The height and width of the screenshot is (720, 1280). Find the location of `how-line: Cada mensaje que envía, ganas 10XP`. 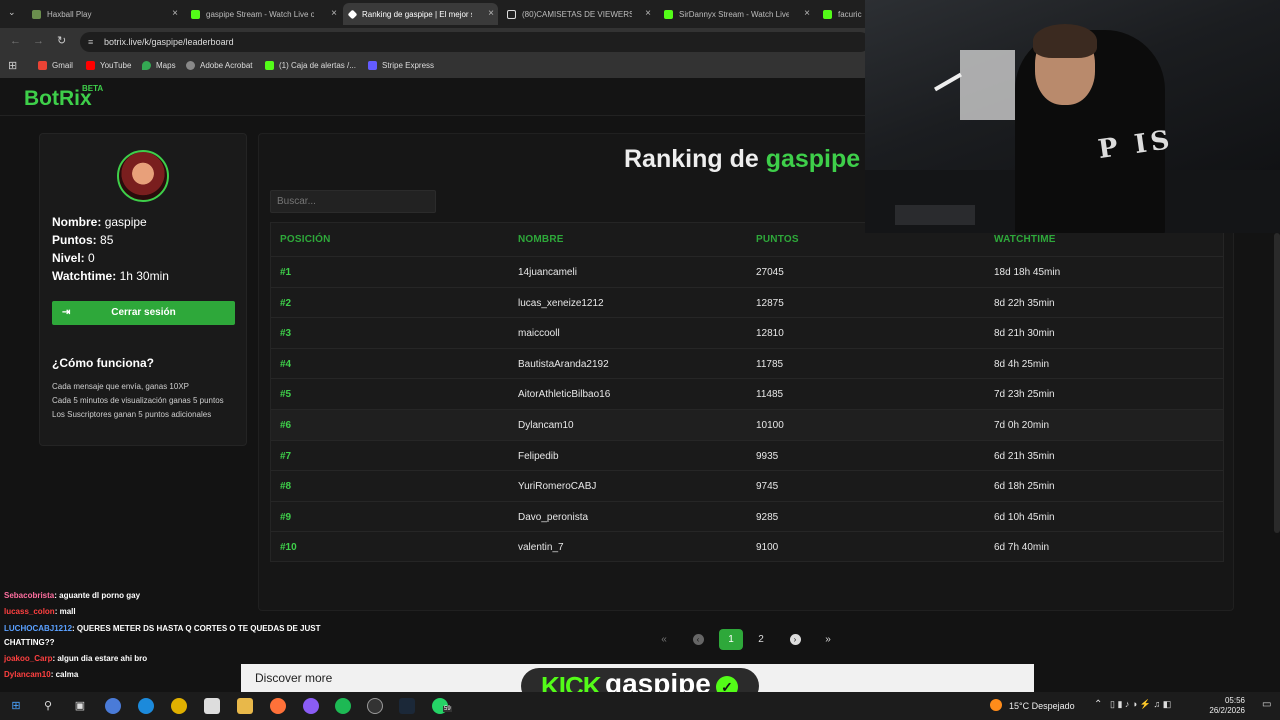

how-line: Cada mensaje que envía, ganas 10XP is located at coordinates (120, 386).